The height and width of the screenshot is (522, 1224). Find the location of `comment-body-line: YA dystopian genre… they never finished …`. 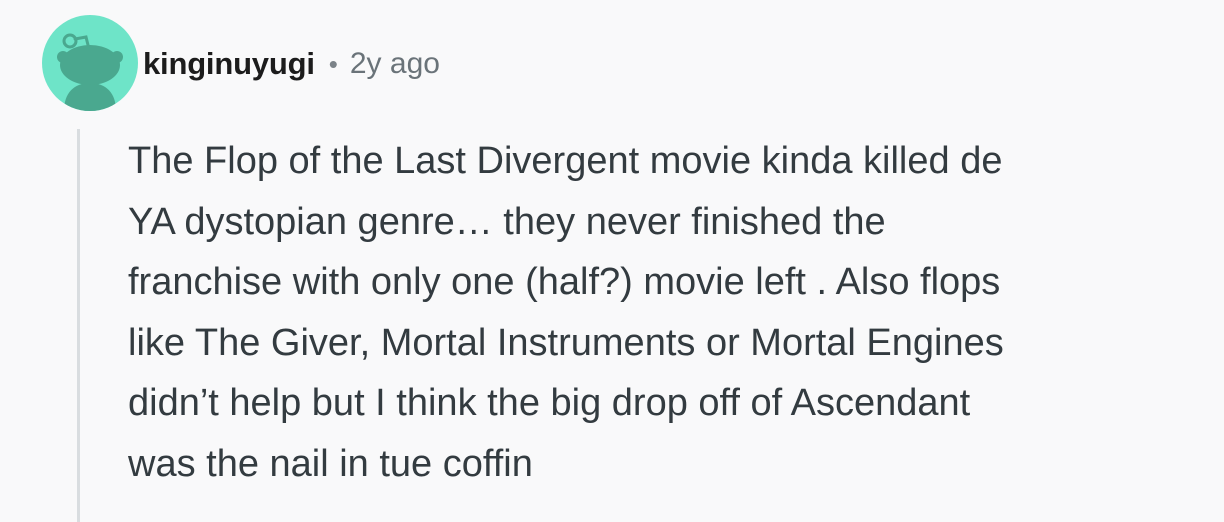

comment-body-line: YA dystopian genre… they never finished … is located at coordinates (507, 221).